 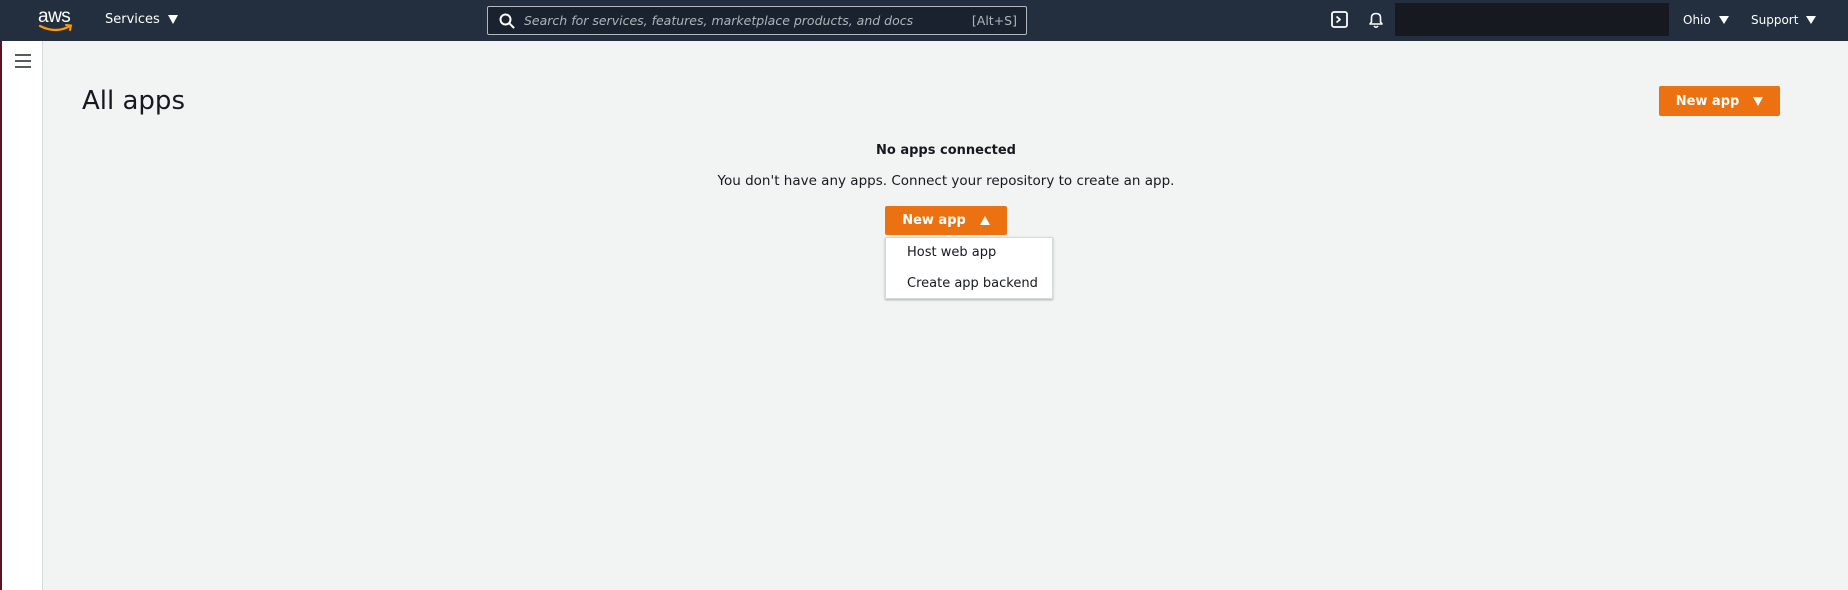 What do you see at coordinates (946, 150) in the screenshot?
I see `empty-state-title: No apps connected` at bounding box center [946, 150].